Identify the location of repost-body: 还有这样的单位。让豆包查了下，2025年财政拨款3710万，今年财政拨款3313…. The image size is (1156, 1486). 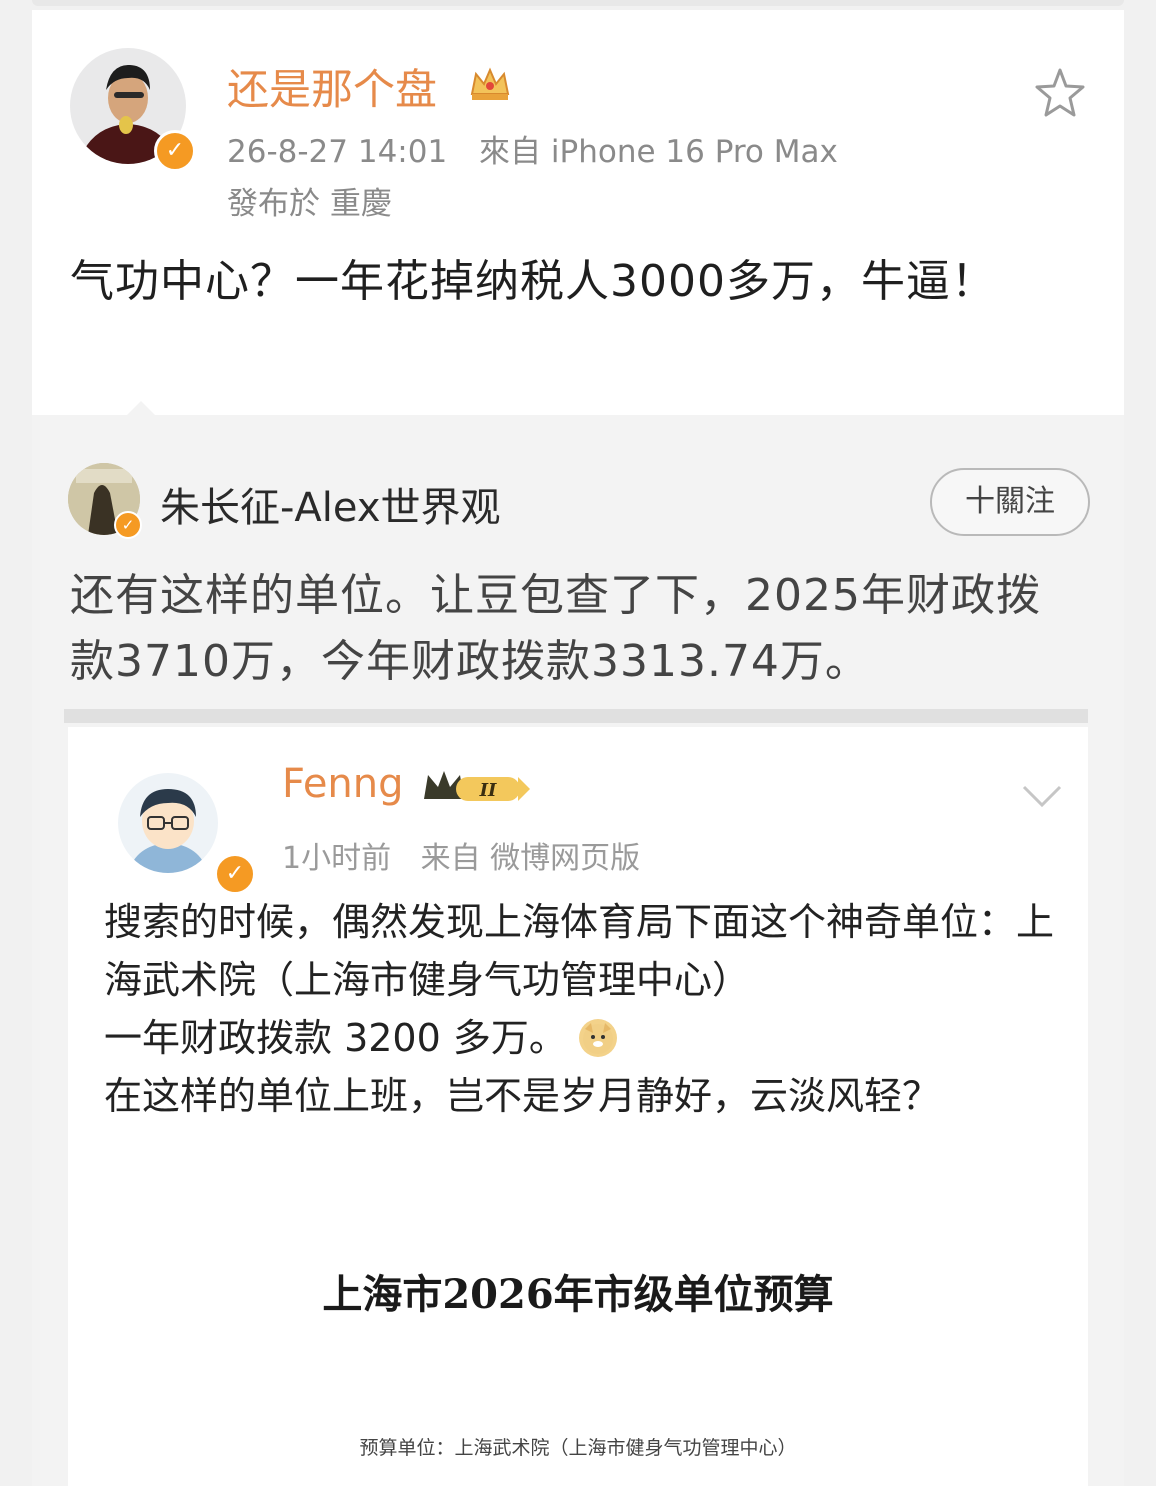
(555, 628).